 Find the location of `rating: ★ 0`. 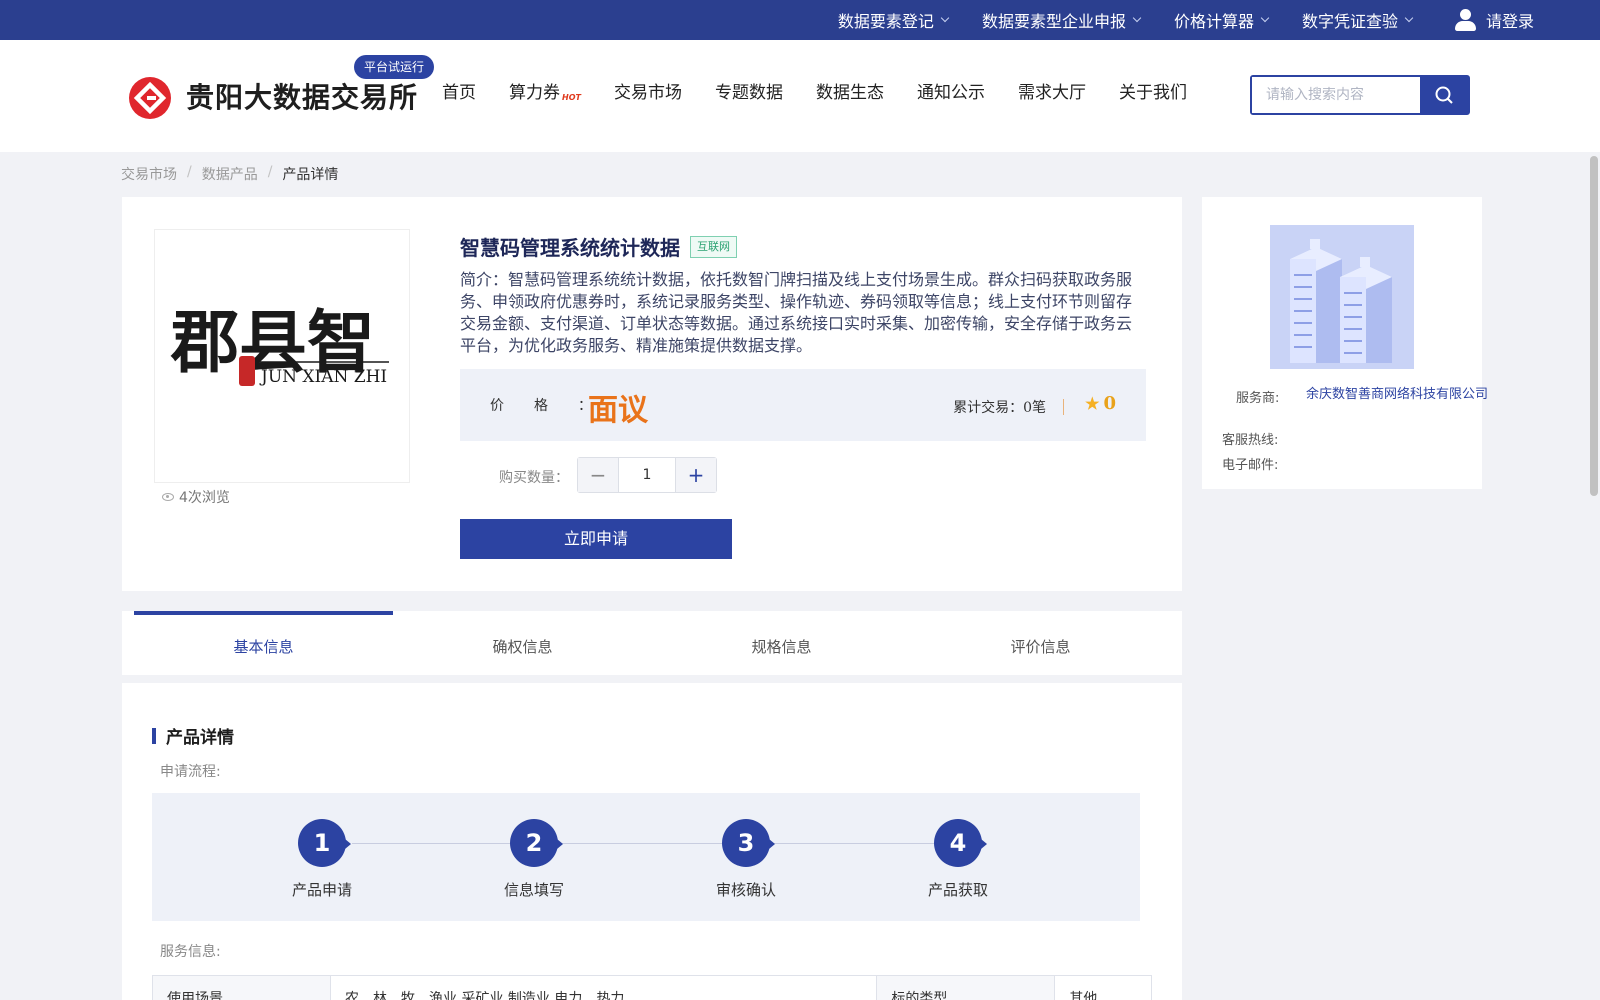

rating: ★ 0 is located at coordinates (1100, 403).